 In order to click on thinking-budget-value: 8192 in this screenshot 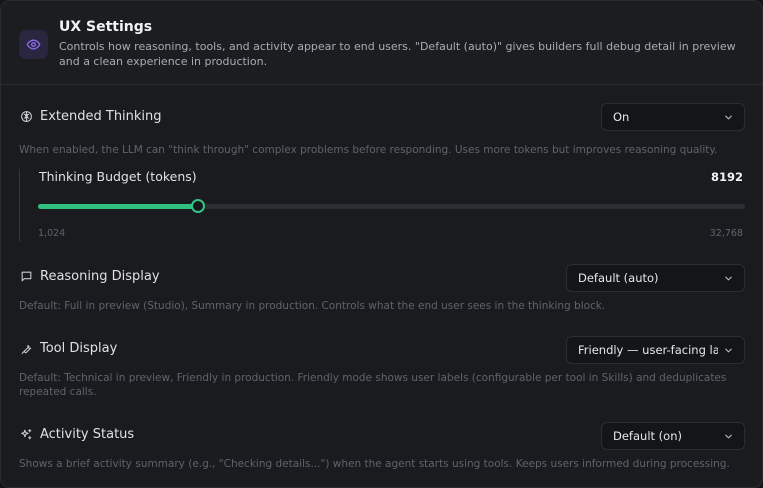, I will do `click(726, 177)`.